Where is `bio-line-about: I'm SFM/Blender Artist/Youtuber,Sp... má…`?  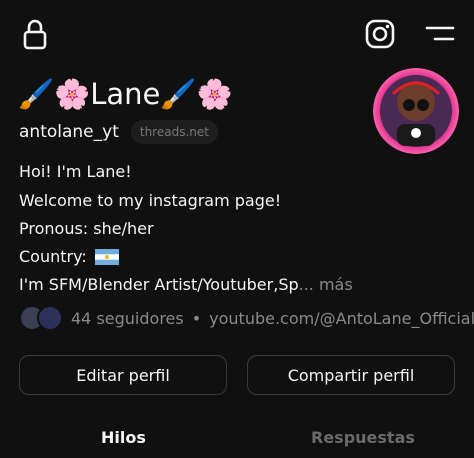
bio-line-about: I'm SFM/Blender Artist/Youtuber,Sp... má… is located at coordinates (186, 285).